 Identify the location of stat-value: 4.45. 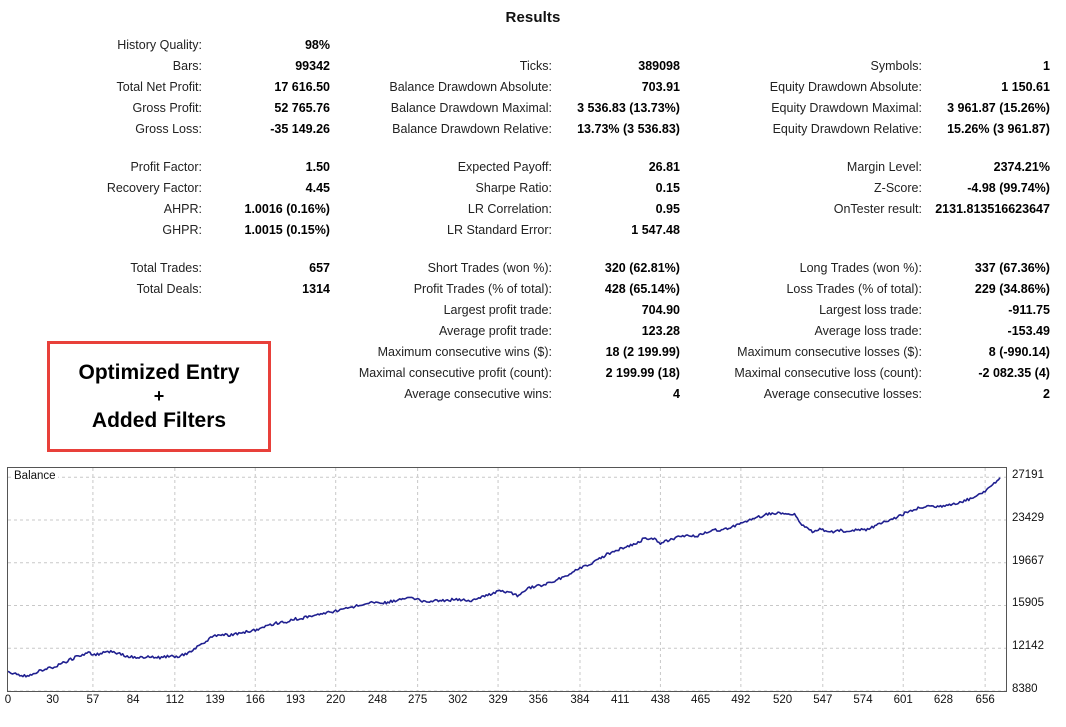
(317, 188).